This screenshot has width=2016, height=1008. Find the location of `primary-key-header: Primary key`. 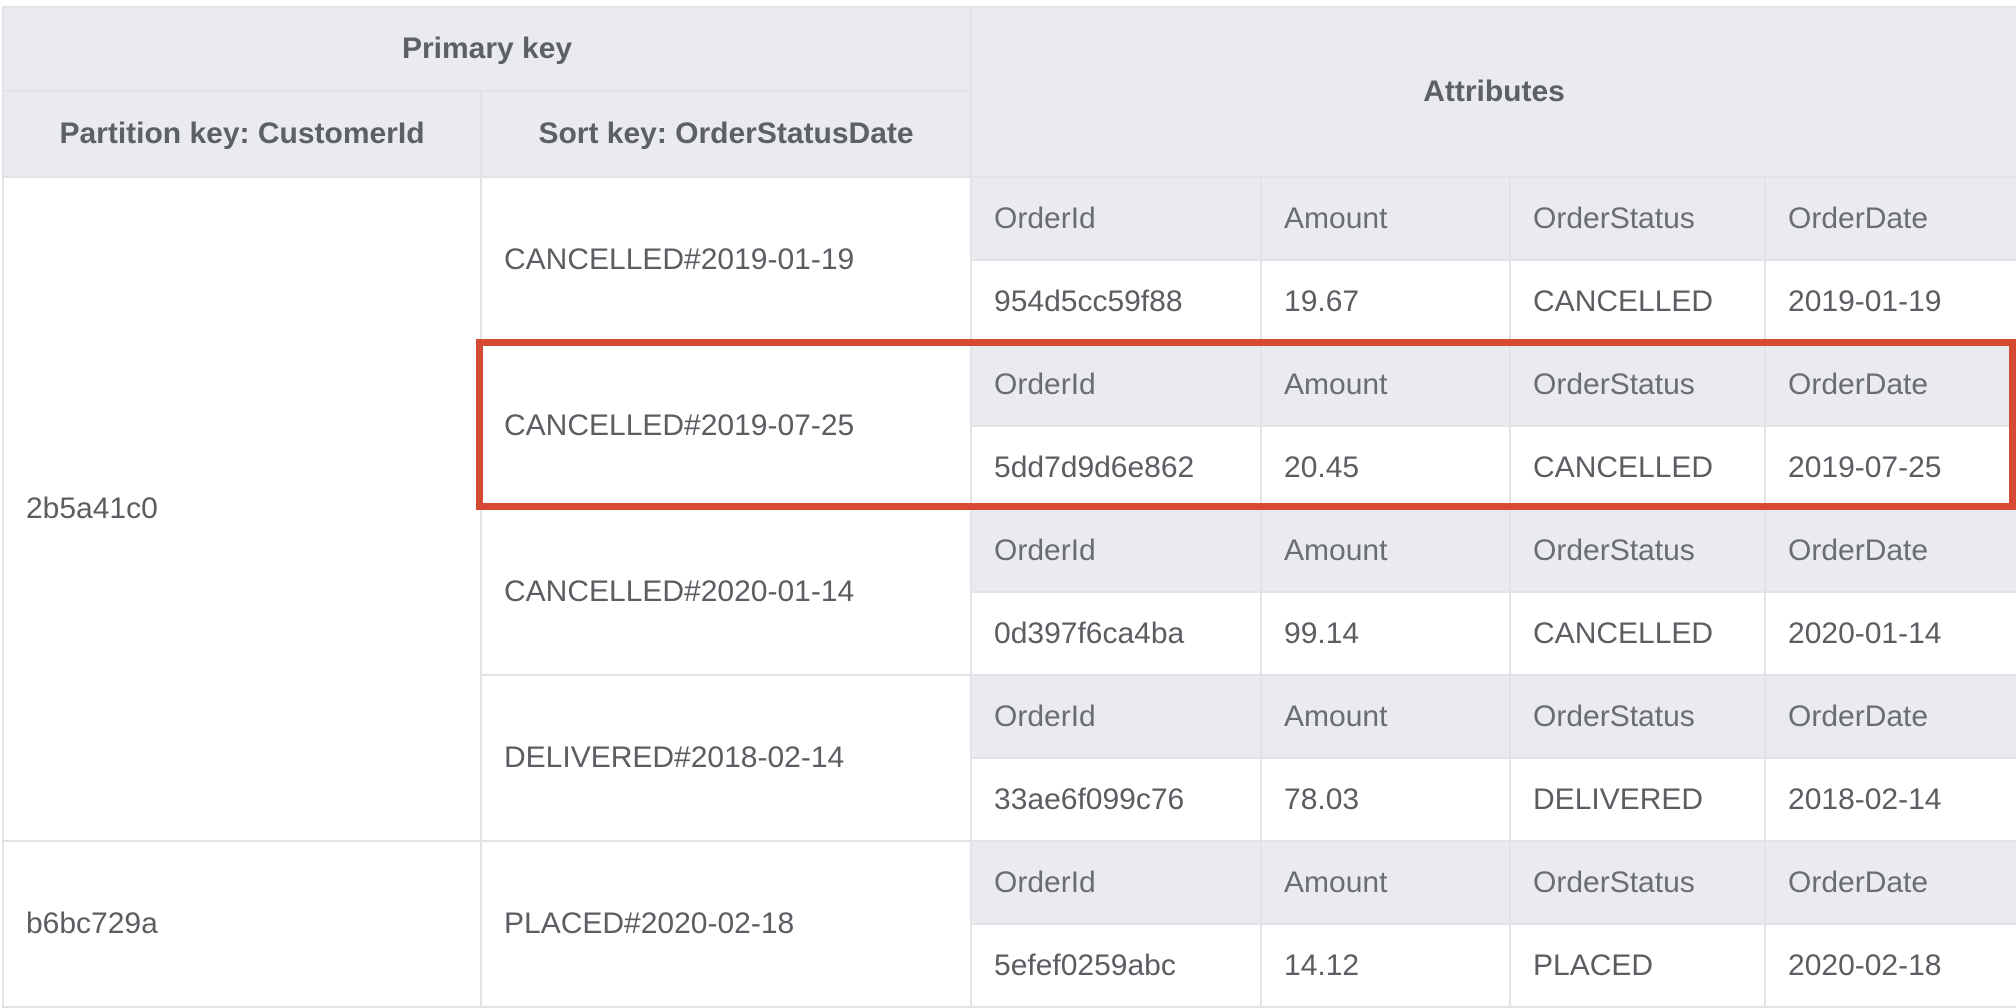

primary-key-header: Primary key is located at coordinates (487, 49).